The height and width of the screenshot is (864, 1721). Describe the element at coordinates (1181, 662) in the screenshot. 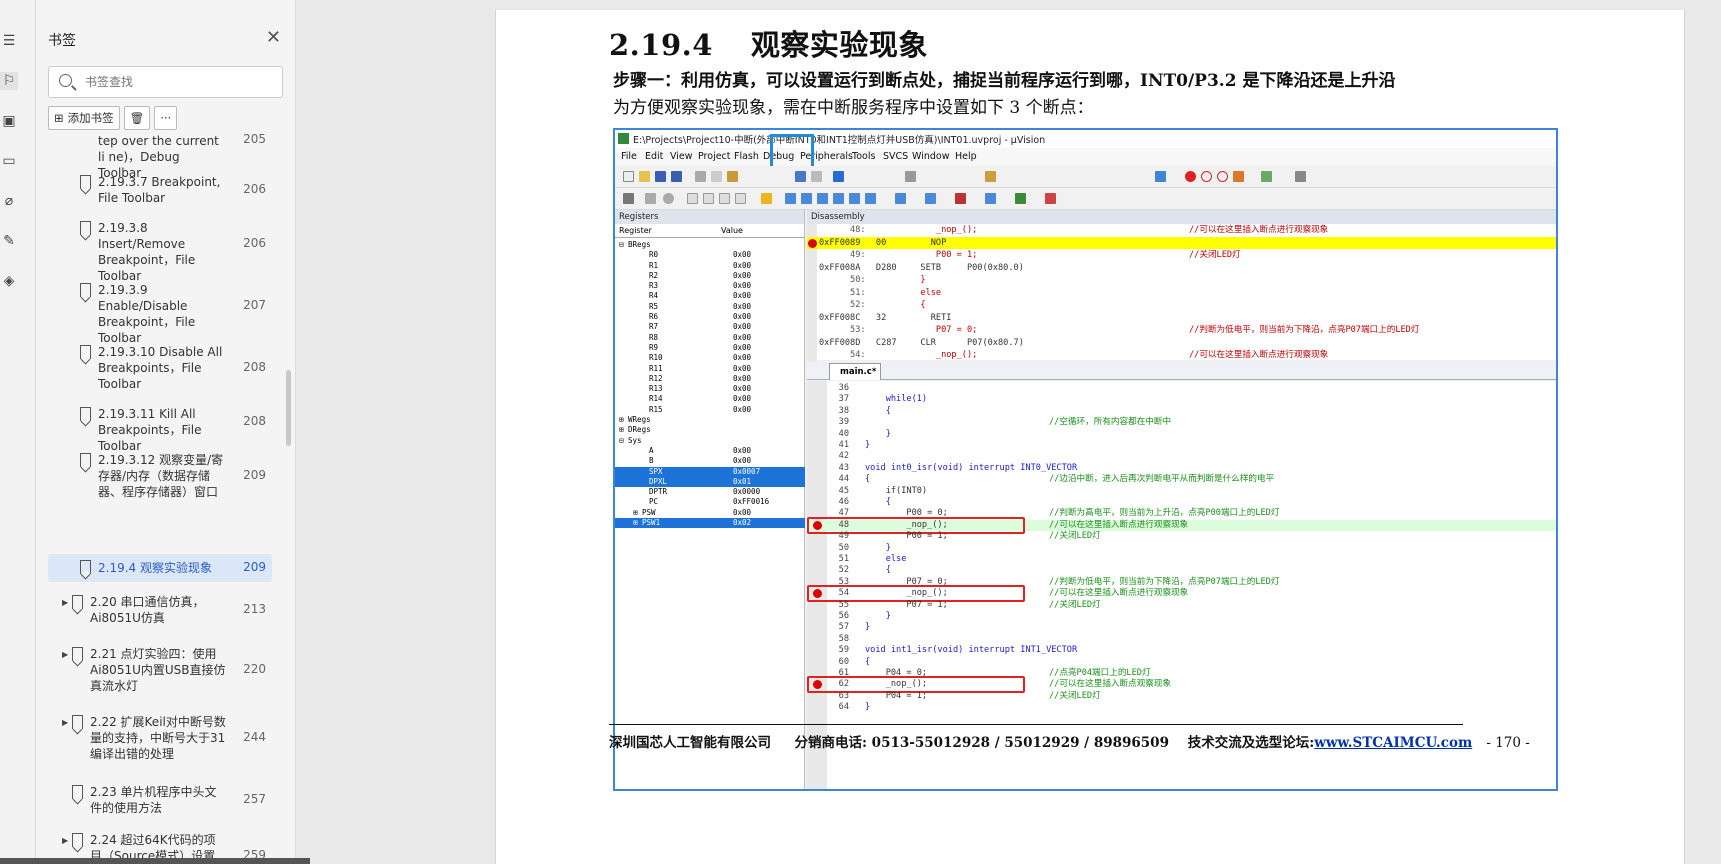

I see `source-line: 60 {` at that location.